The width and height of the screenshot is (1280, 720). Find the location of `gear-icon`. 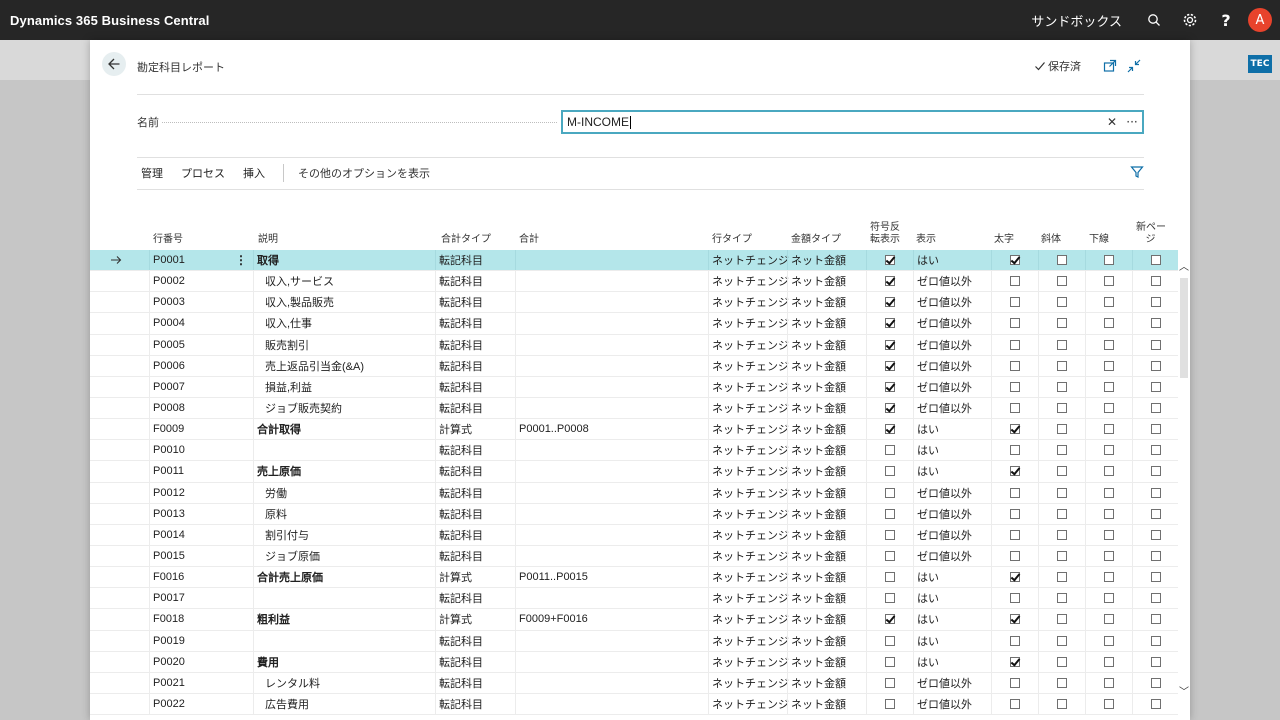

gear-icon is located at coordinates (1190, 20).